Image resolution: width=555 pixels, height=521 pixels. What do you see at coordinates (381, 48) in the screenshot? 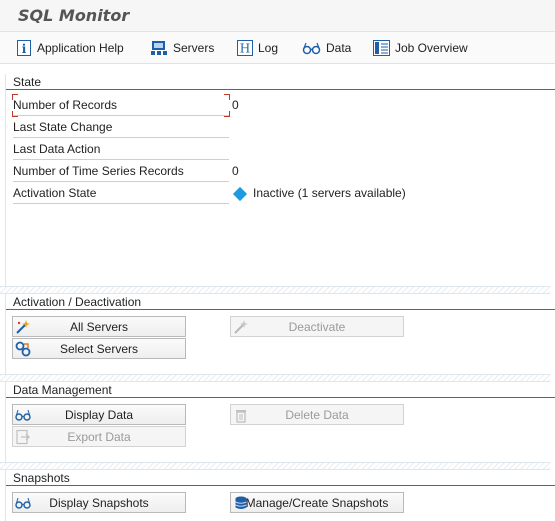
I see `job-overview-icon` at bounding box center [381, 48].